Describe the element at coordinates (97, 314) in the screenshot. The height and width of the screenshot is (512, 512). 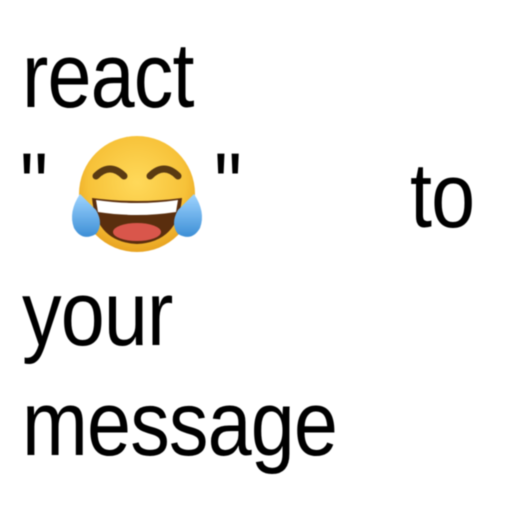
I see `word-your: your` at that location.